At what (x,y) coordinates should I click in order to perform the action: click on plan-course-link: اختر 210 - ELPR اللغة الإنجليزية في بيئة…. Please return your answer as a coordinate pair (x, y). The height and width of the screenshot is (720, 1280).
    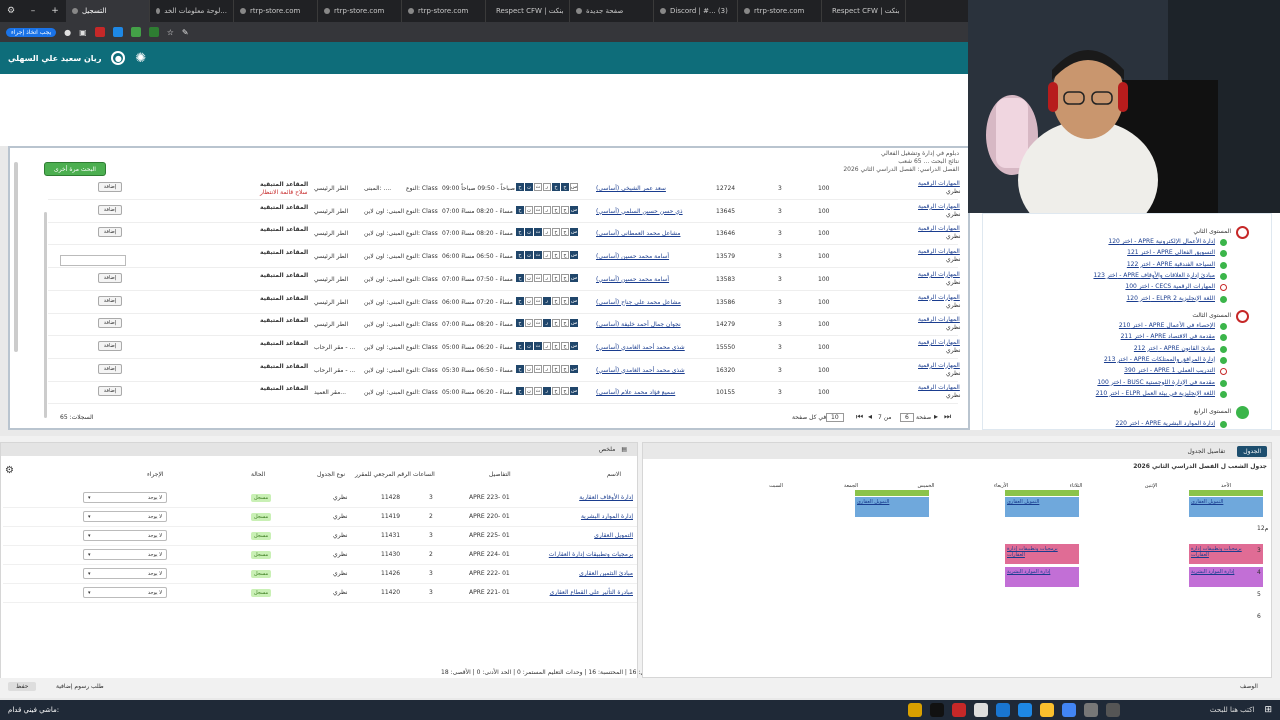
    Looking at the image, I should click on (1155, 393).